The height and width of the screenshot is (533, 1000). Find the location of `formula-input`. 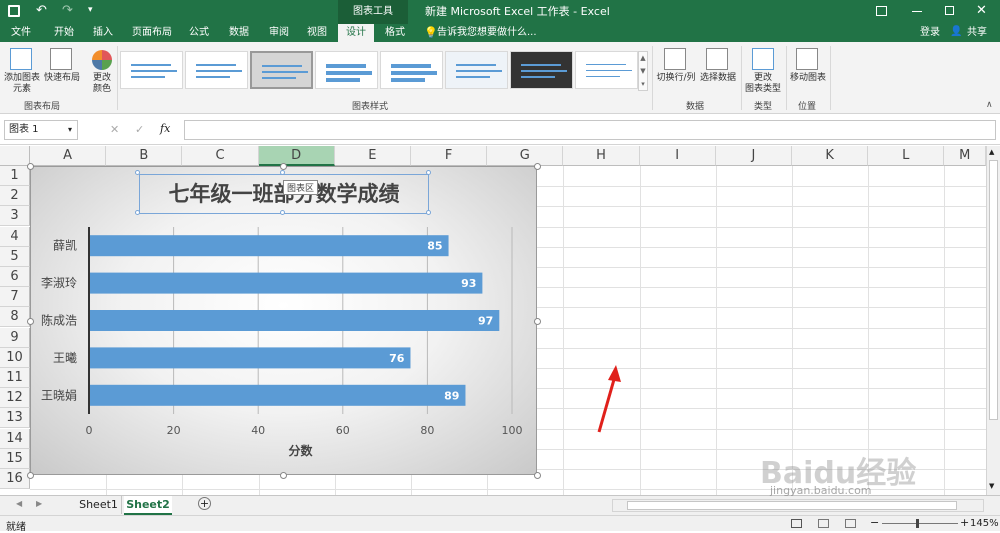

formula-input is located at coordinates (590, 130).